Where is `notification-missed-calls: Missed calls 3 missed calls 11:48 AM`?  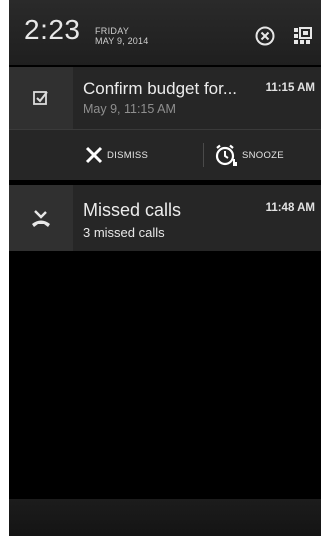 notification-missed-calls: Missed calls 3 missed calls 11:48 AM is located at coordinates (165, 218).